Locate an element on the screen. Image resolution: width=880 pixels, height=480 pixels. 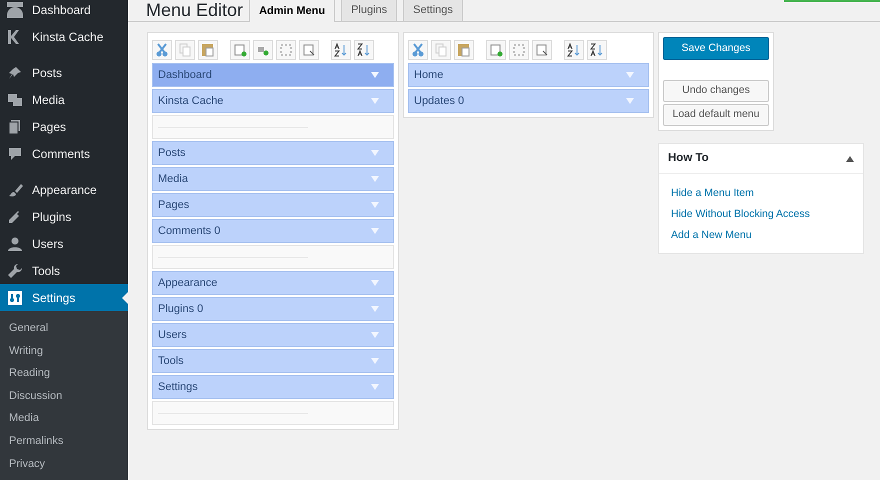
menu-item: Comments 0 is located at coordinates (273, 231).